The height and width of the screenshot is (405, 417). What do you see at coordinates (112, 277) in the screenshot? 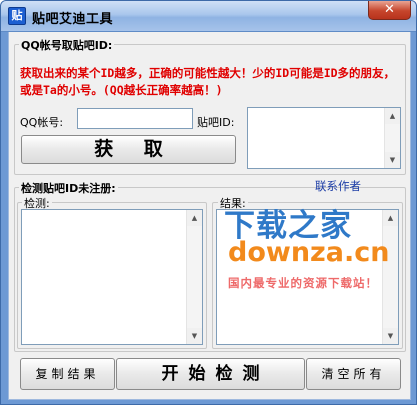
I see `detect-input-box: ▲ ▼` at bounding box center [112, 277].